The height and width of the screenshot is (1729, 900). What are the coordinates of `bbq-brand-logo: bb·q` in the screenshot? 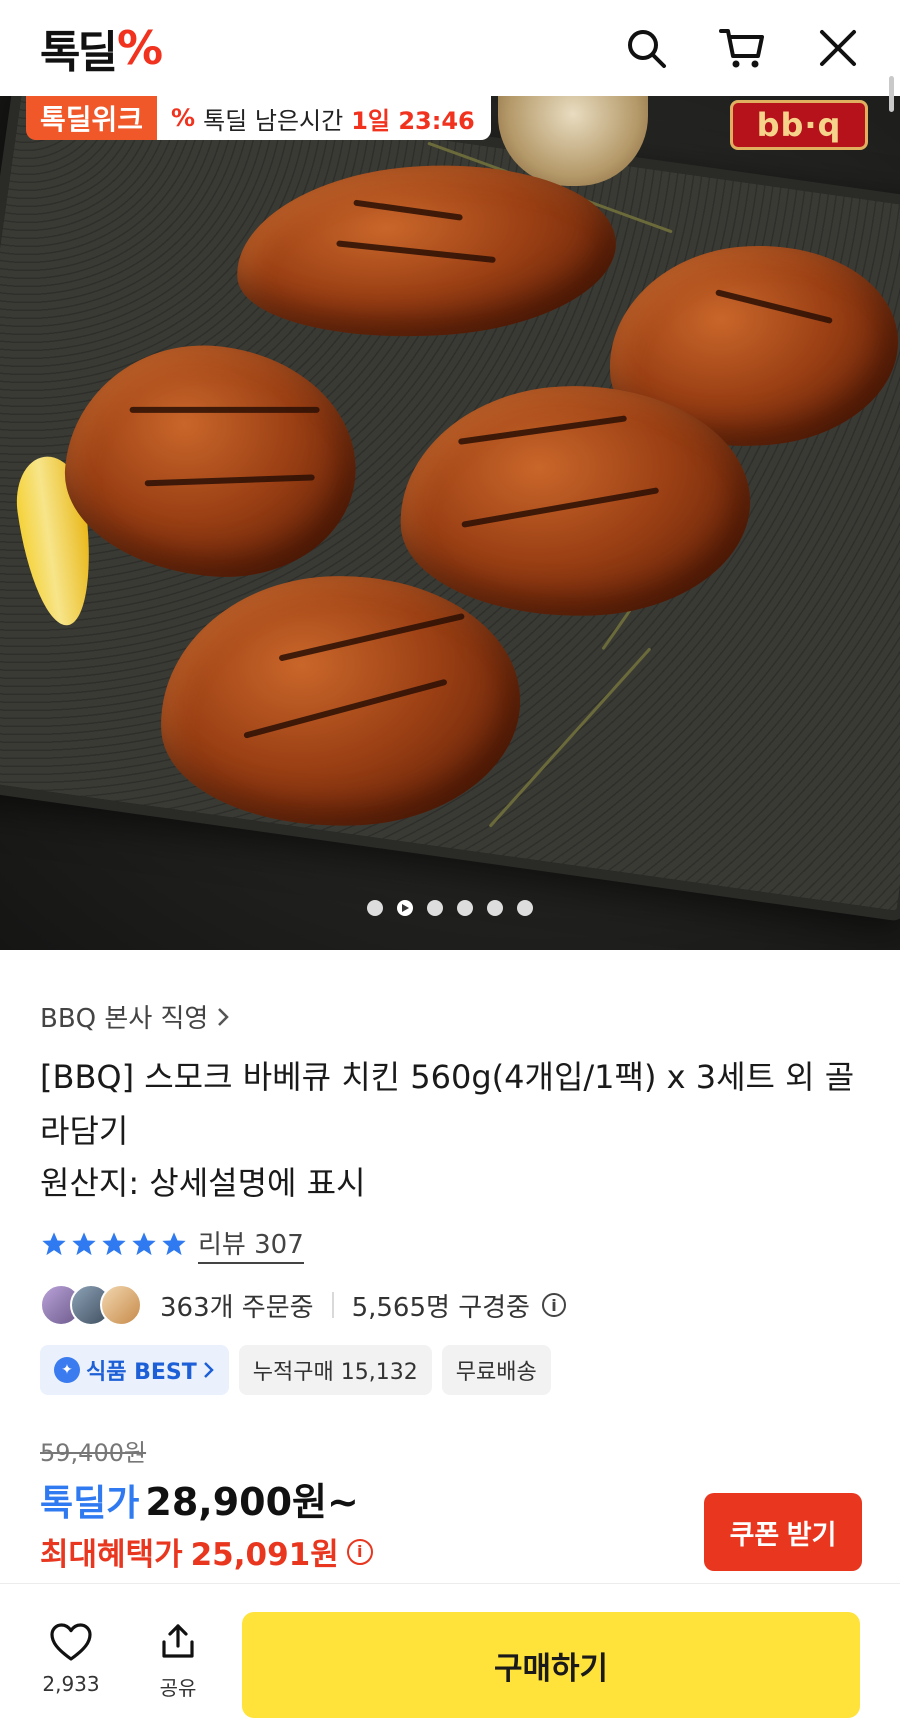 It's located at (799, 125).